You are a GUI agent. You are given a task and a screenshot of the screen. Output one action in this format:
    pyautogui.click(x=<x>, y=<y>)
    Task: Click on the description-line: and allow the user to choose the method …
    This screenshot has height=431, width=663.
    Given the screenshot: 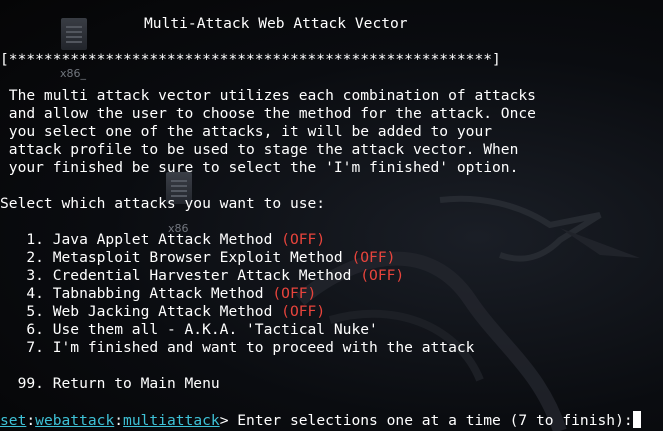 What is the action you would take?
    pyautogui.click(x=268, y=113)
    